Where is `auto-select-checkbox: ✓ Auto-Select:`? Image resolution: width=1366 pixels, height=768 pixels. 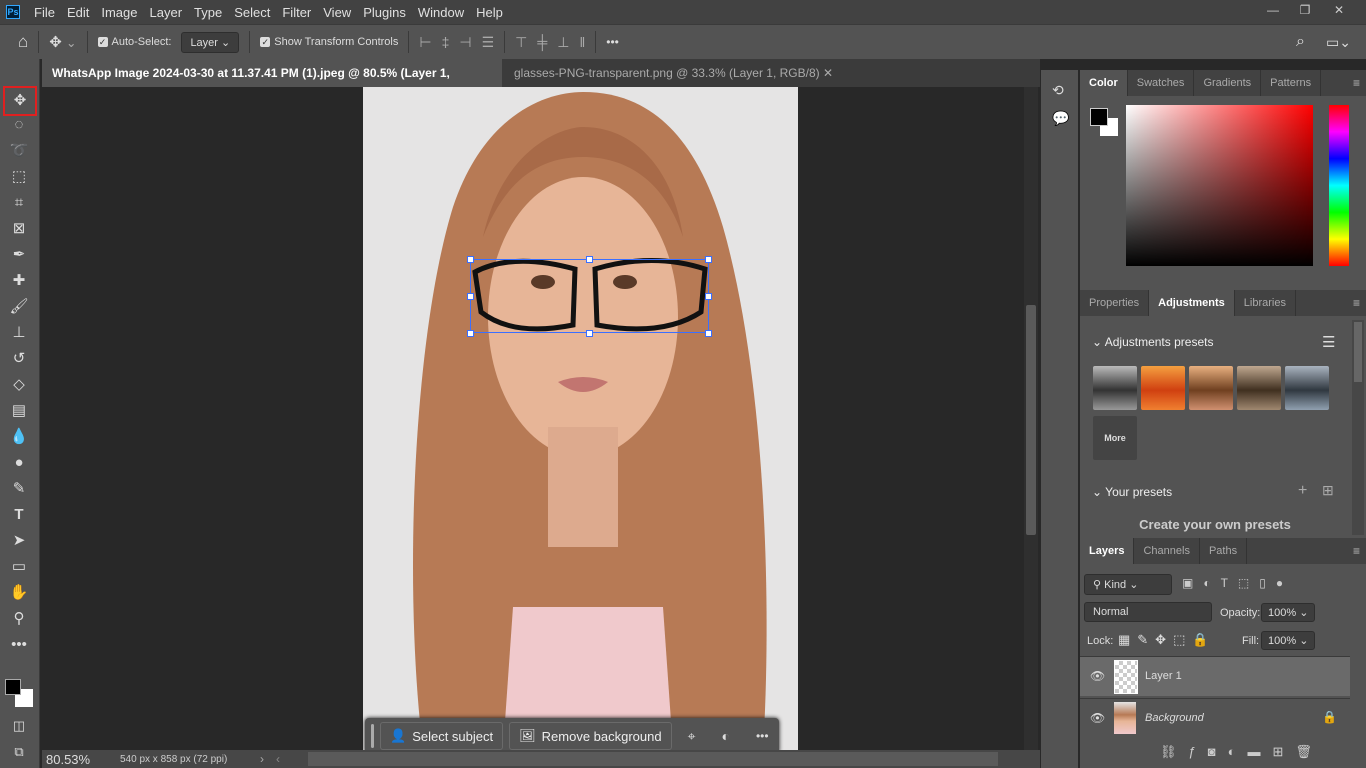
auto-select-checkbox: ✓ Auto-Select: is located at coordinates (134, 42).